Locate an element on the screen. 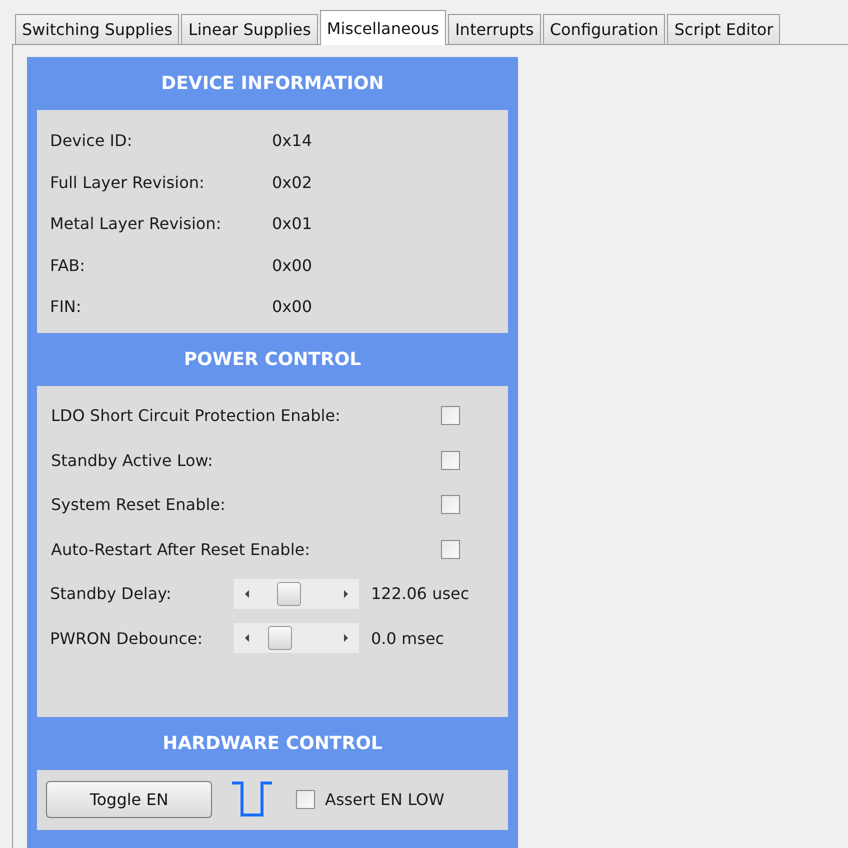 The image size is (848, 848). field-label: Metal Layer Revision: is located at coordinates (136, 224).